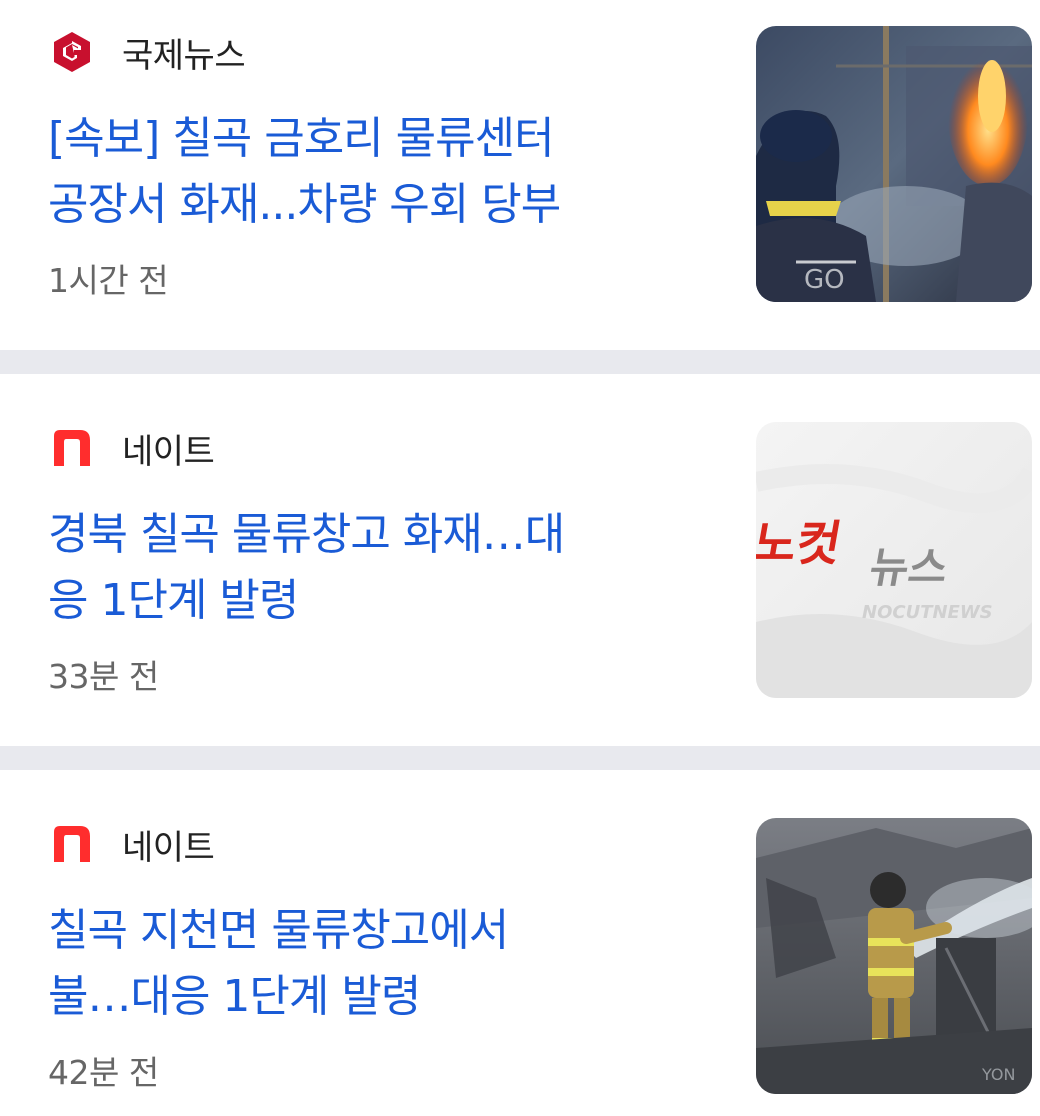 The width and height of the screenshot is (1040, 1116). I want to click on headline-line: 공장서 화재...차량 우회 당부, so click(304, 204).